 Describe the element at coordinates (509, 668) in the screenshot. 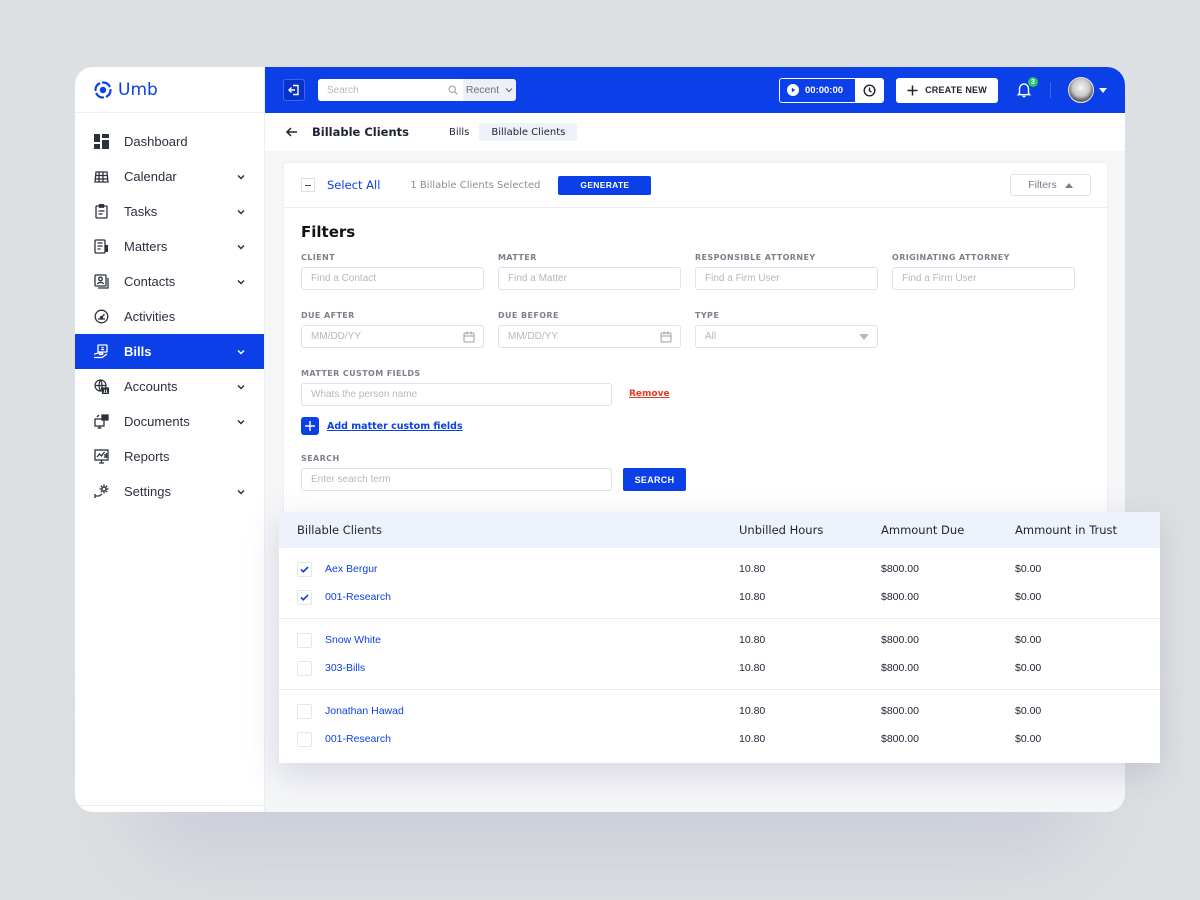

I see `client-cell: 303-Bills` at that location.